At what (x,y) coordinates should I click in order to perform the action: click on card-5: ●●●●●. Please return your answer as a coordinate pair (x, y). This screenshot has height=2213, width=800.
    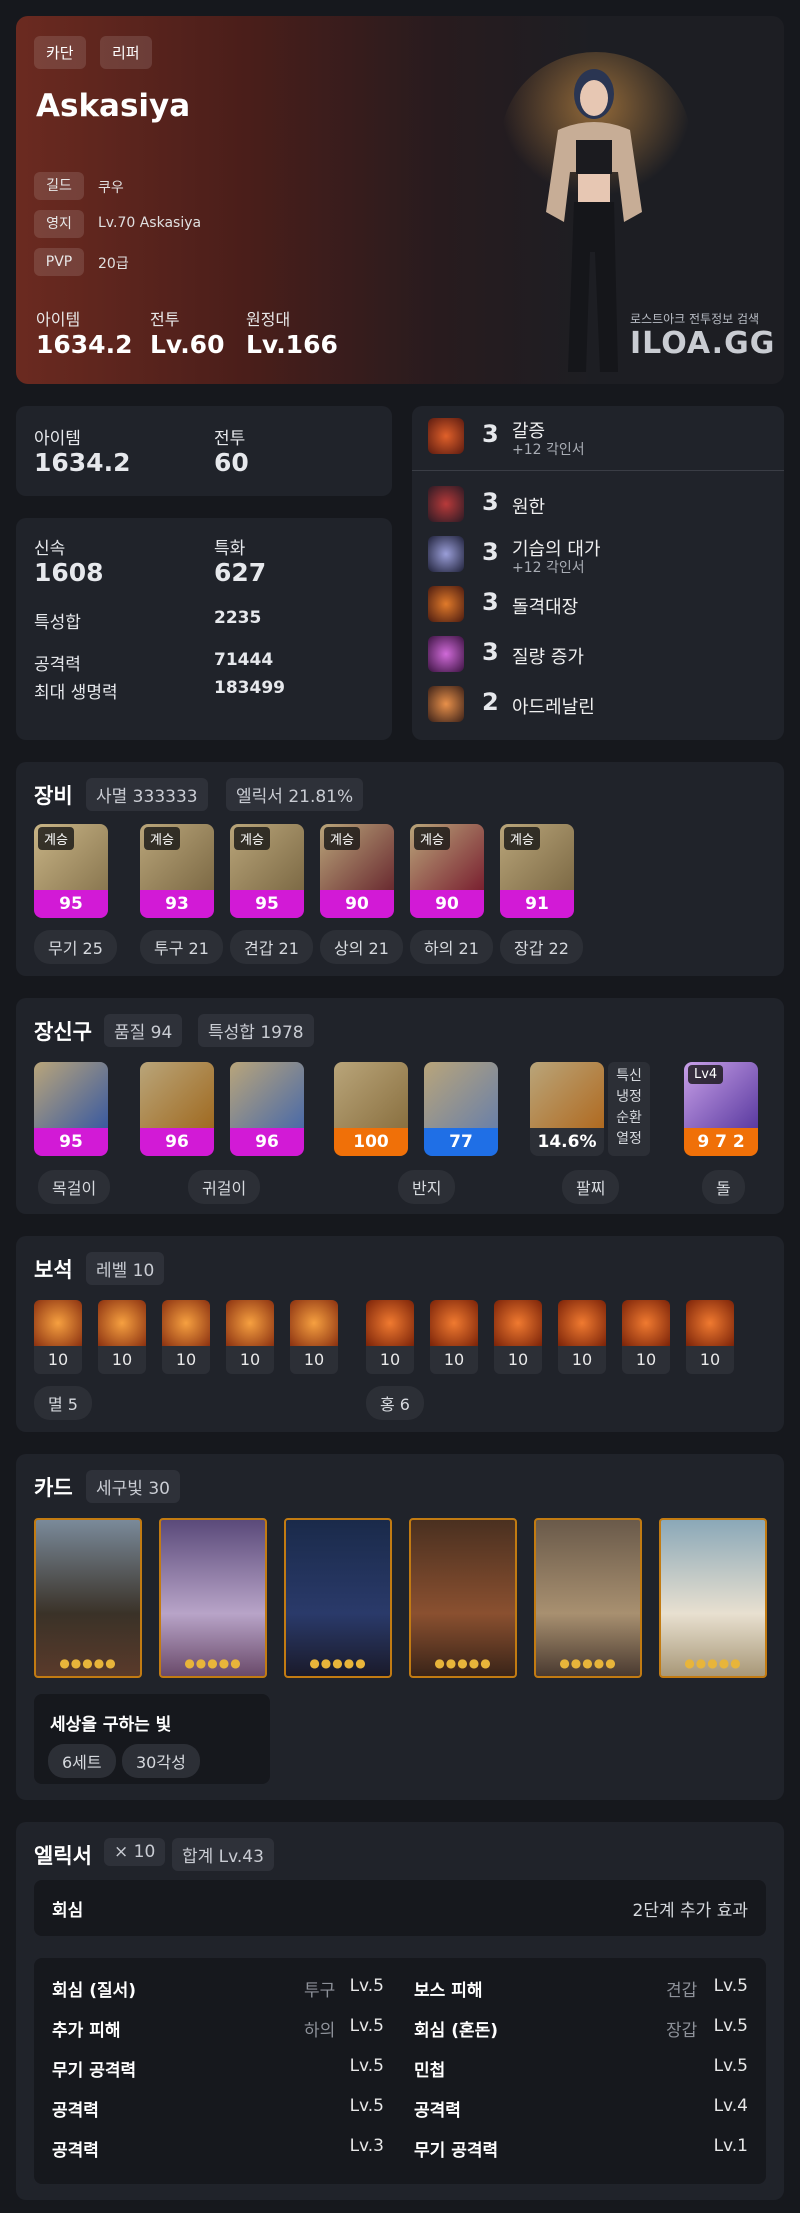
    Looking at the image, I should click on (588, 1598).